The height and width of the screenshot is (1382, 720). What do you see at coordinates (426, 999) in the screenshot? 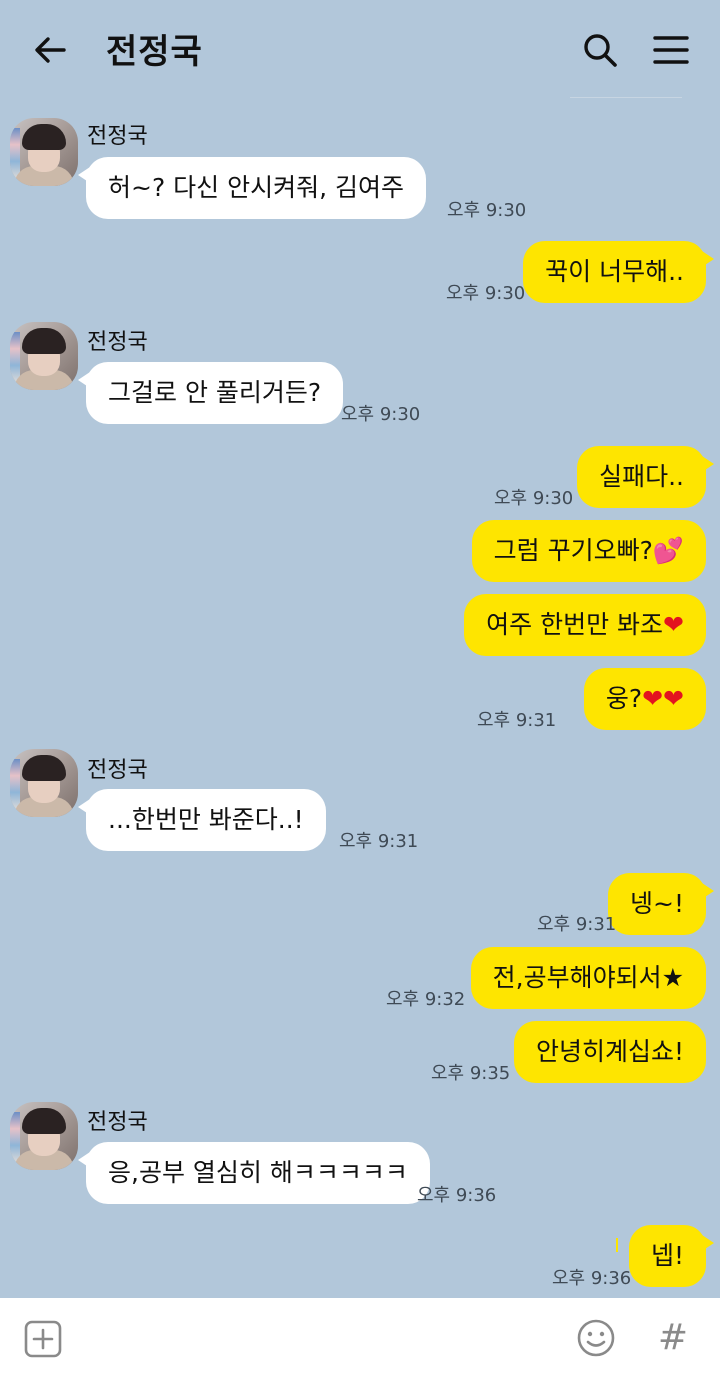
I see `message-time: 오후 9:32` at bounding box center [426, 999].